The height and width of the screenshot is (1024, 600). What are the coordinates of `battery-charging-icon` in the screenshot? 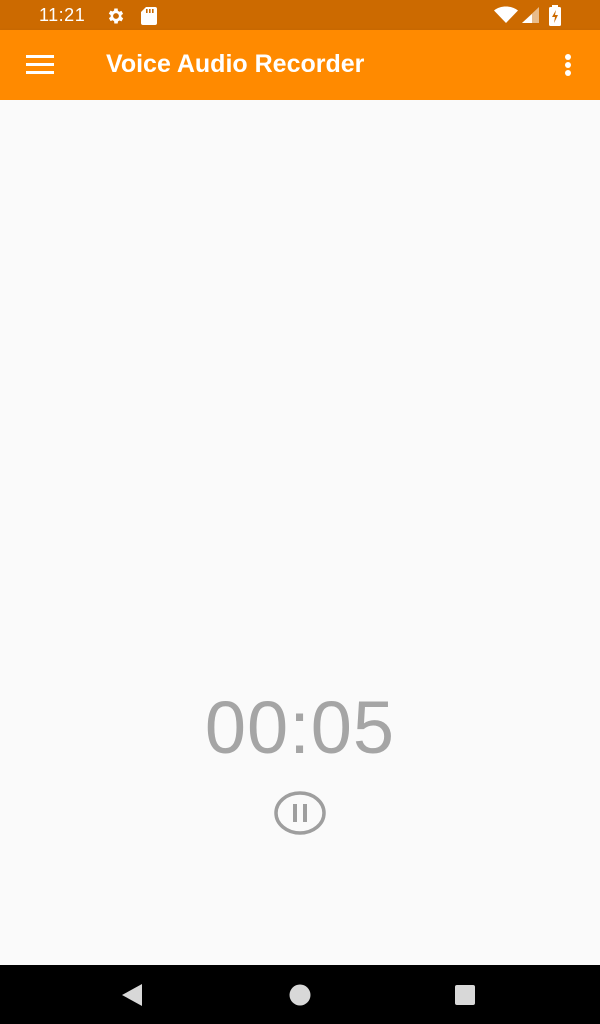 It's located at (555, 15).